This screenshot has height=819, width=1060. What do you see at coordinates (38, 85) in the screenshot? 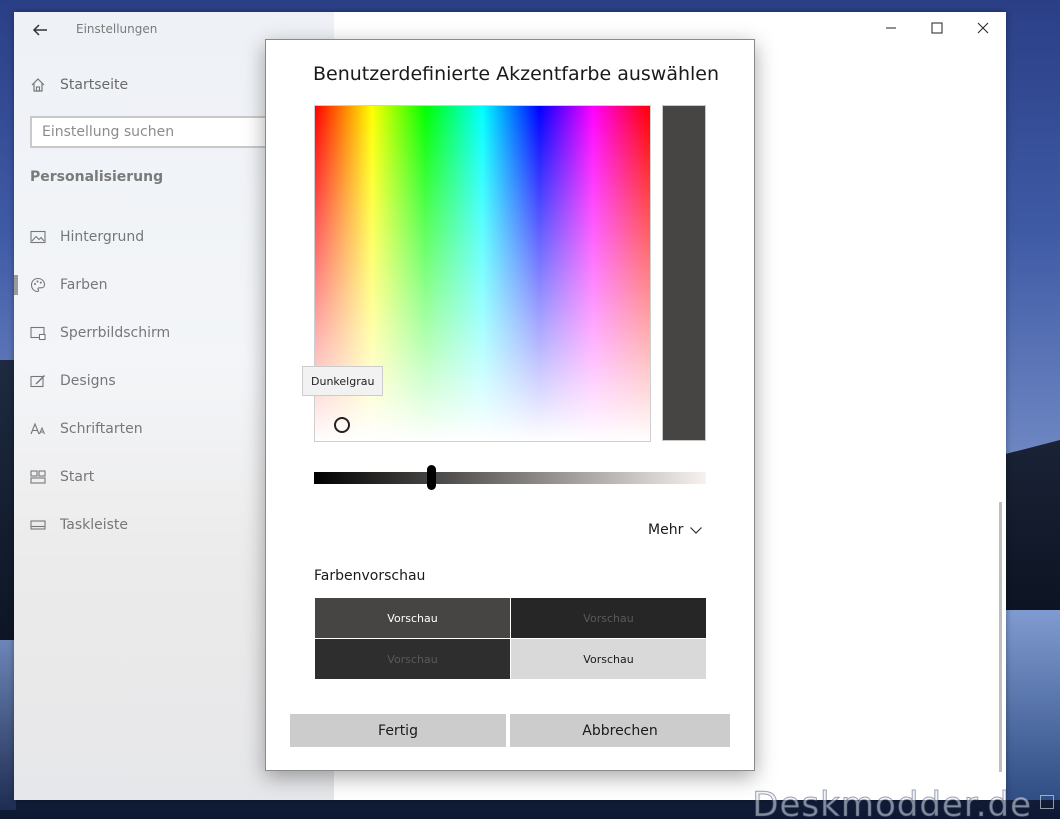
I see `home-icon` at bounding box center [38, 85].